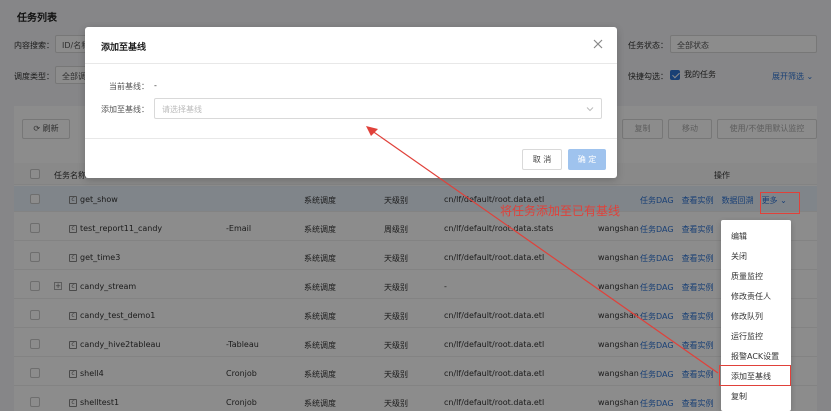 Image resolution: width=831 pixels, height=411 pixels. What do you see at coordinates (756, 255) in the screenshot?
I see `dropdown-item: 关闭` at bounding box center [756, 255].